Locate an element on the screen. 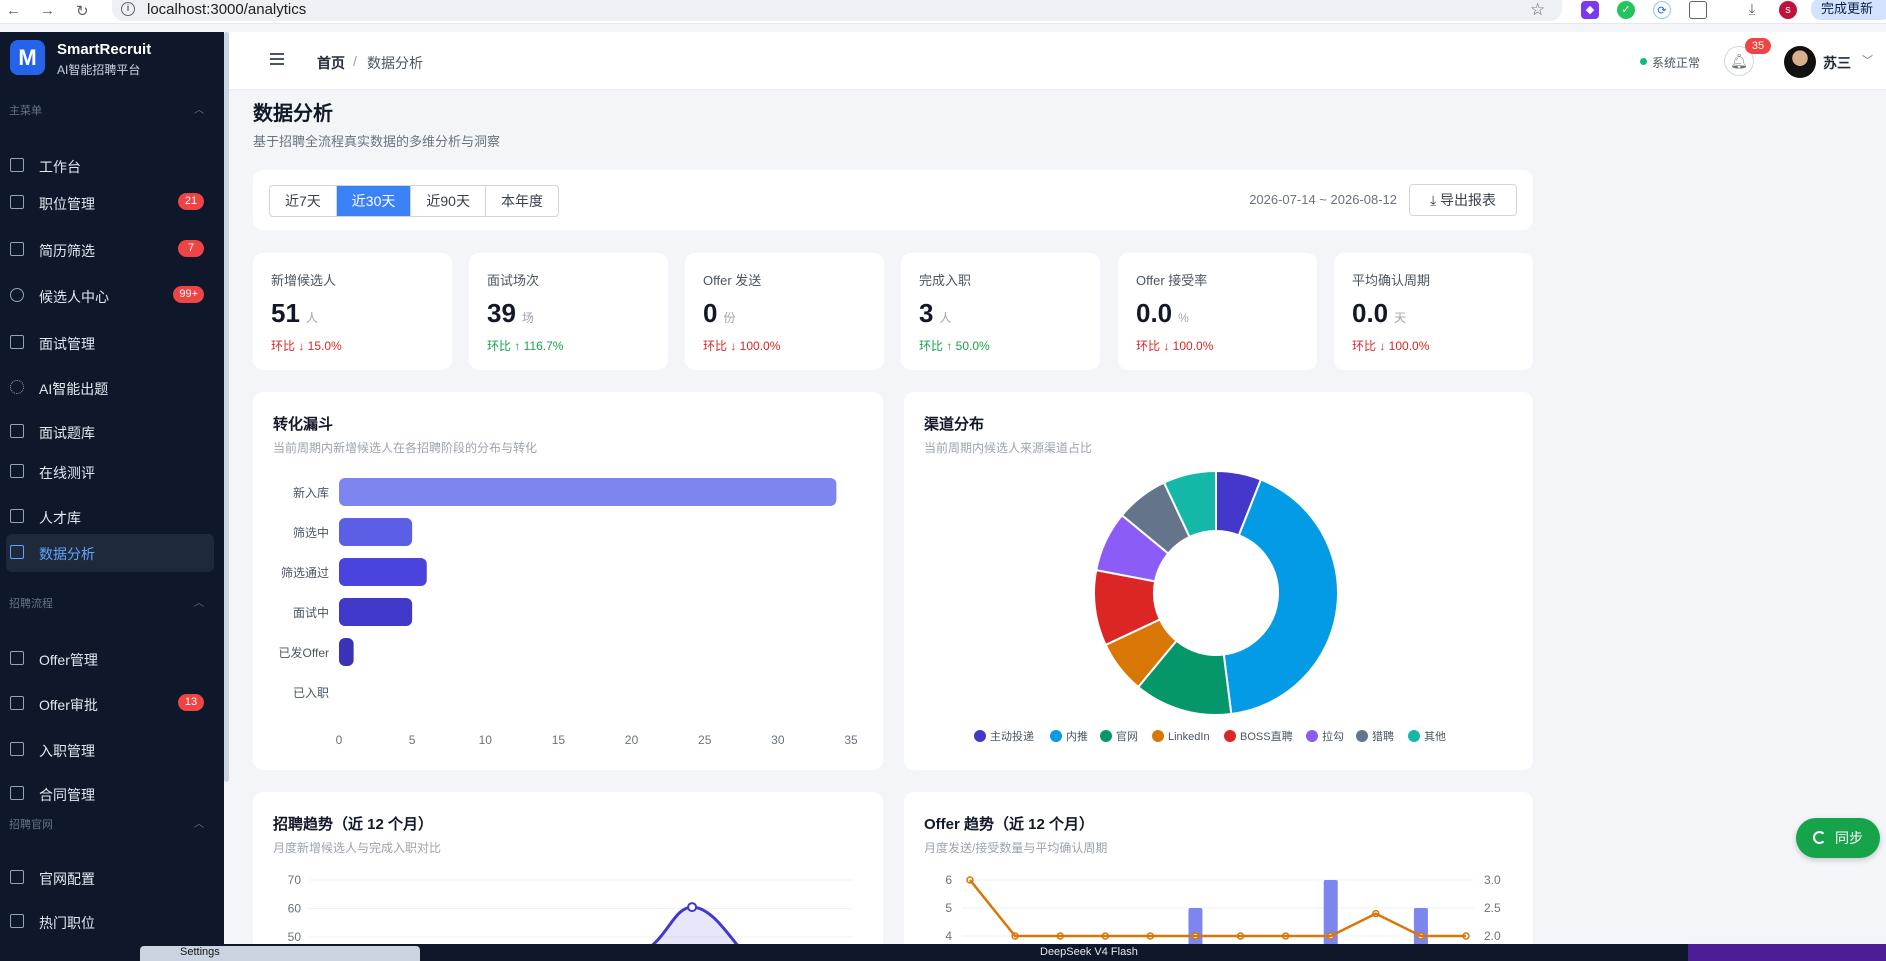 The height and width of the screenshot is (961, 1886). sidebar-item-site-config: 官网配置 is located at coordinates (110, 878).